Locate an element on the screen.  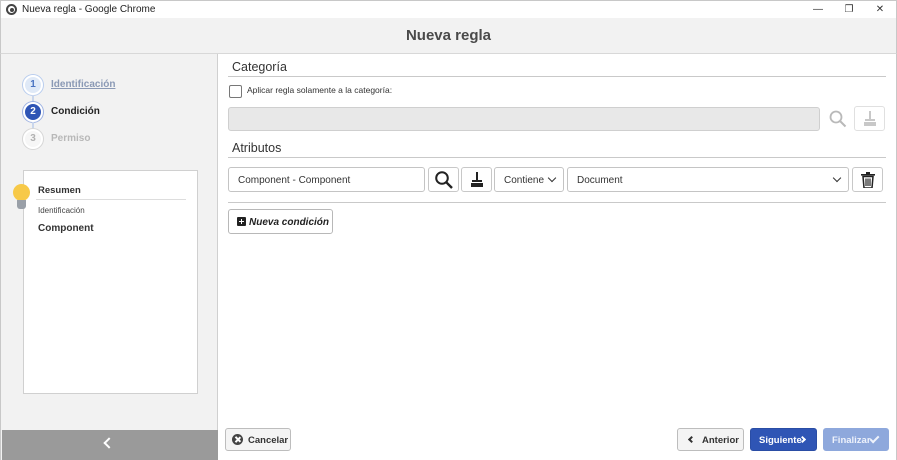
summary-title: Resumen is located at coordinates (59, 190).